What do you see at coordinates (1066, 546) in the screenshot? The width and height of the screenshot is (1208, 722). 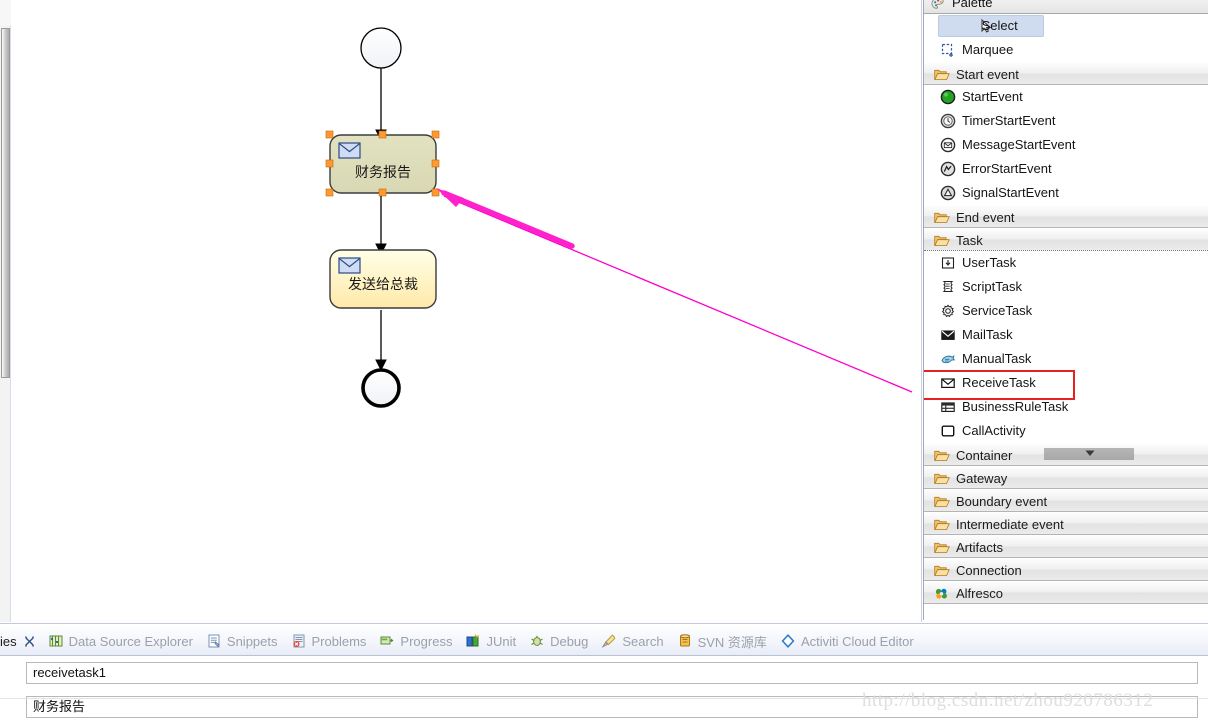 I see `palette-group-artifacts: Artifacts` at bounding box center [1066, 546].